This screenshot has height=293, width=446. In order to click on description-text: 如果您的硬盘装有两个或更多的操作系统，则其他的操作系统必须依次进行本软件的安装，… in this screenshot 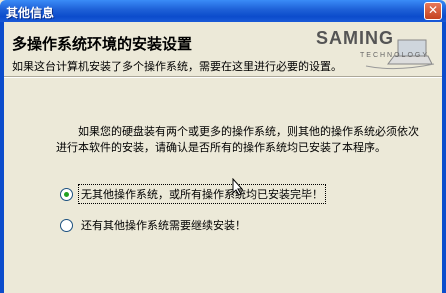, I will do `click(237, 139)`.